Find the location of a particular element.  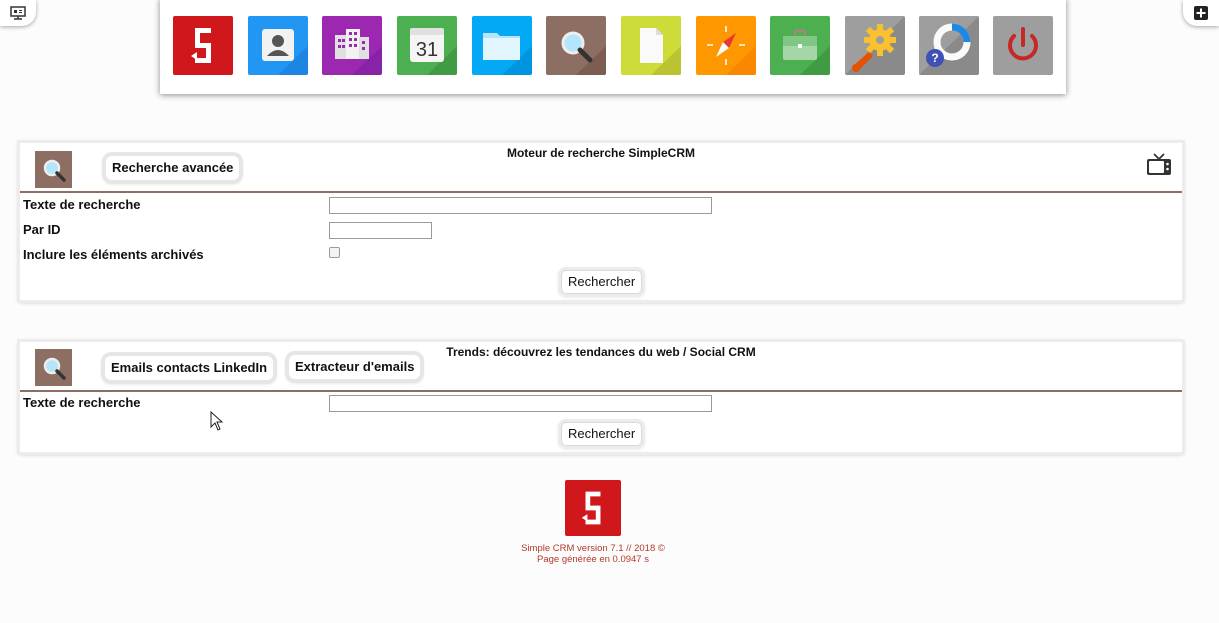

app-companies-button is located at coordinates (352, 45).